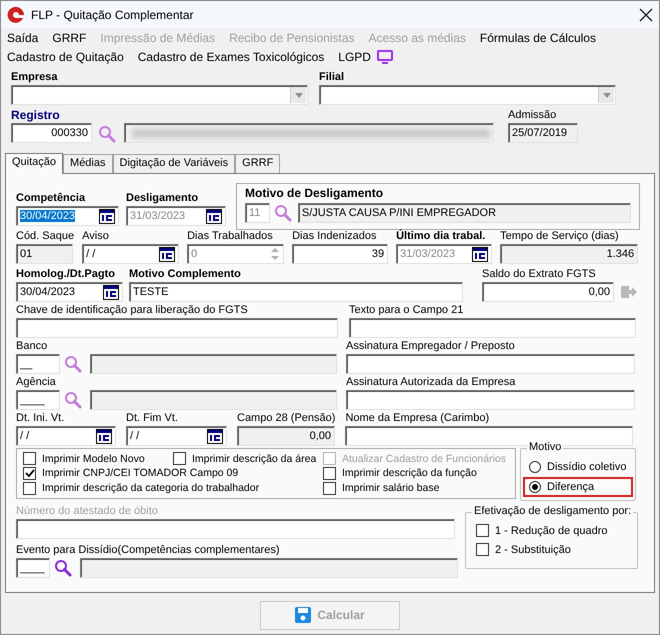  I want to click on field-label: Campo 28 (Pensão), so click(286, 418).